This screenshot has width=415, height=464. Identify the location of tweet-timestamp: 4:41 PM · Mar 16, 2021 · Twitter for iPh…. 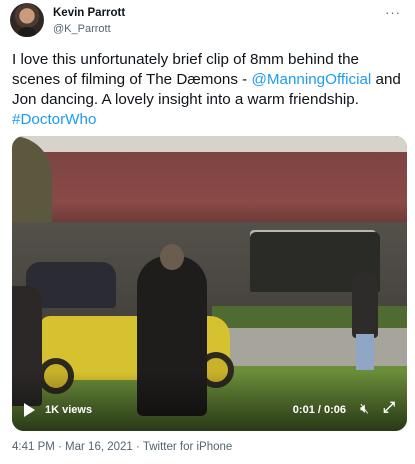
(122, 447).